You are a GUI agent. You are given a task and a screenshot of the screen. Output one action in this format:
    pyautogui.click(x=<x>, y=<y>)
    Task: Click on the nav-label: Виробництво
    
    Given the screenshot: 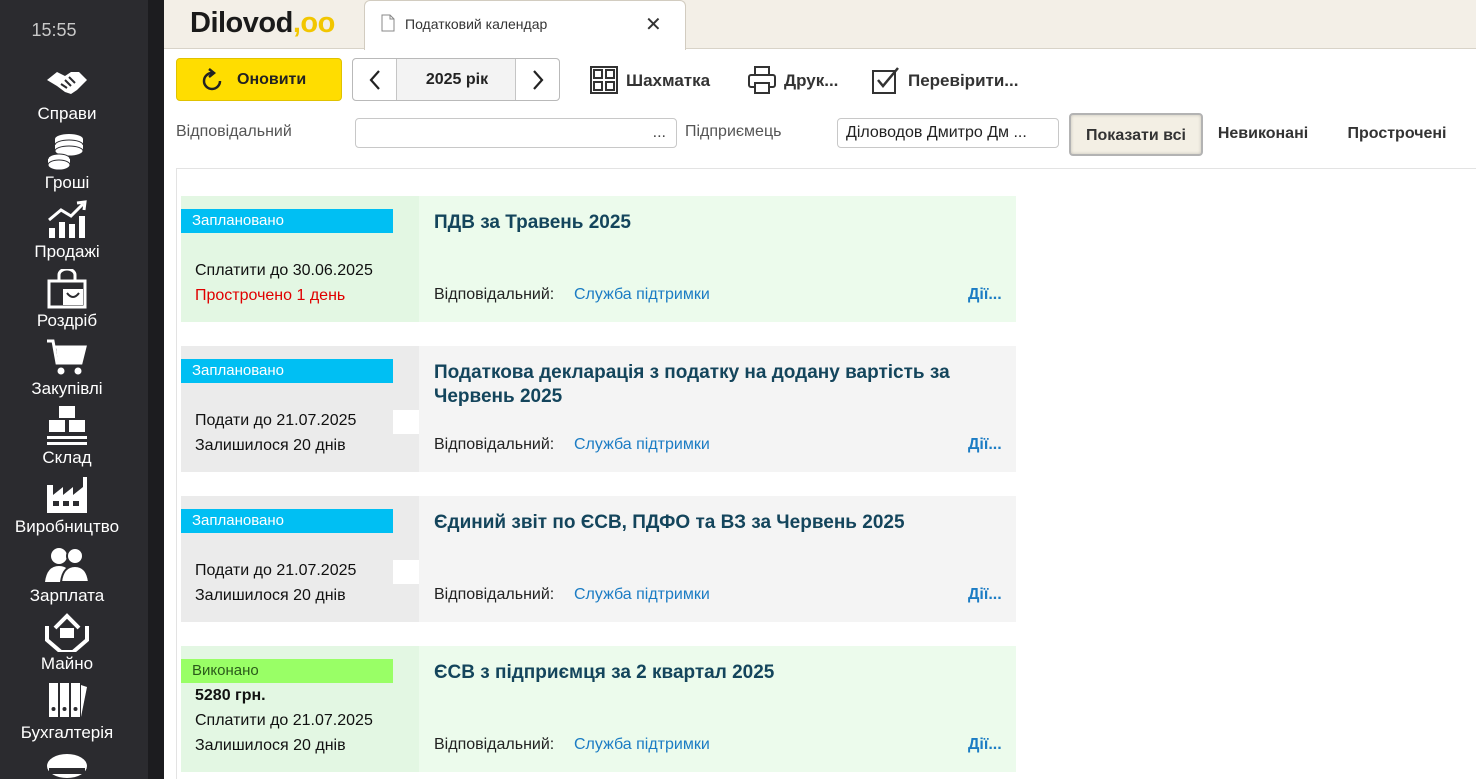 What is the action you would take?
    pyautogui.click(x=67, y=526)
    